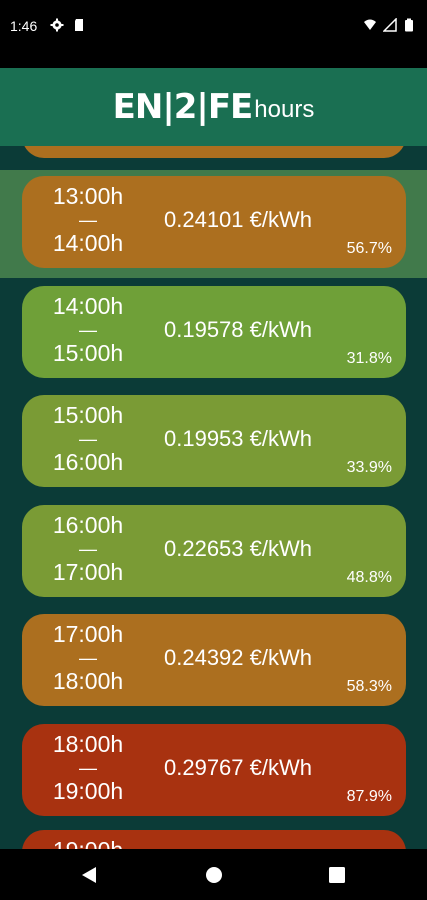 Image resolution: width=427 pixels, height=900 pixels. Describe the element at coordinates (337, 875) in the screenshot. I see `recents-icon` at that location.